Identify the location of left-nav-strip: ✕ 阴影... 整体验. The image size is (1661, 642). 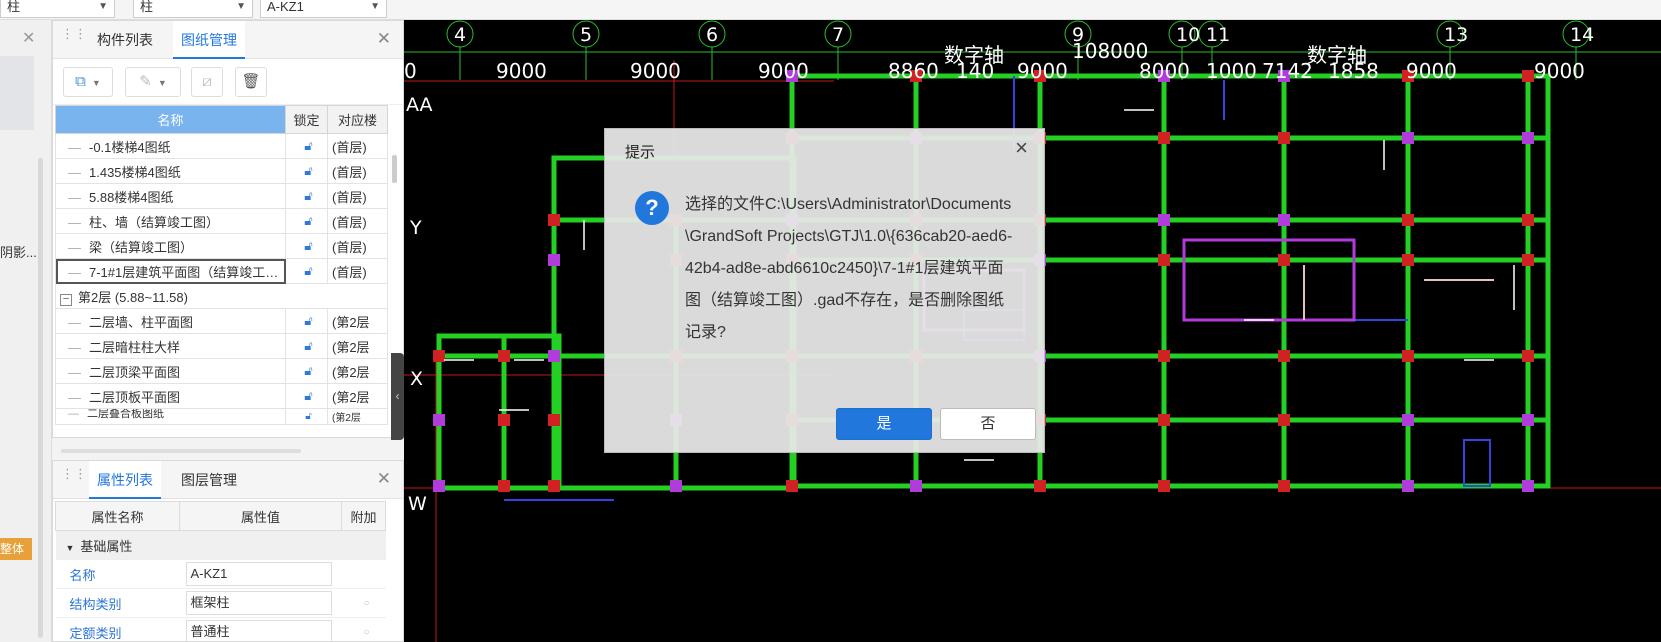
(26, 331).